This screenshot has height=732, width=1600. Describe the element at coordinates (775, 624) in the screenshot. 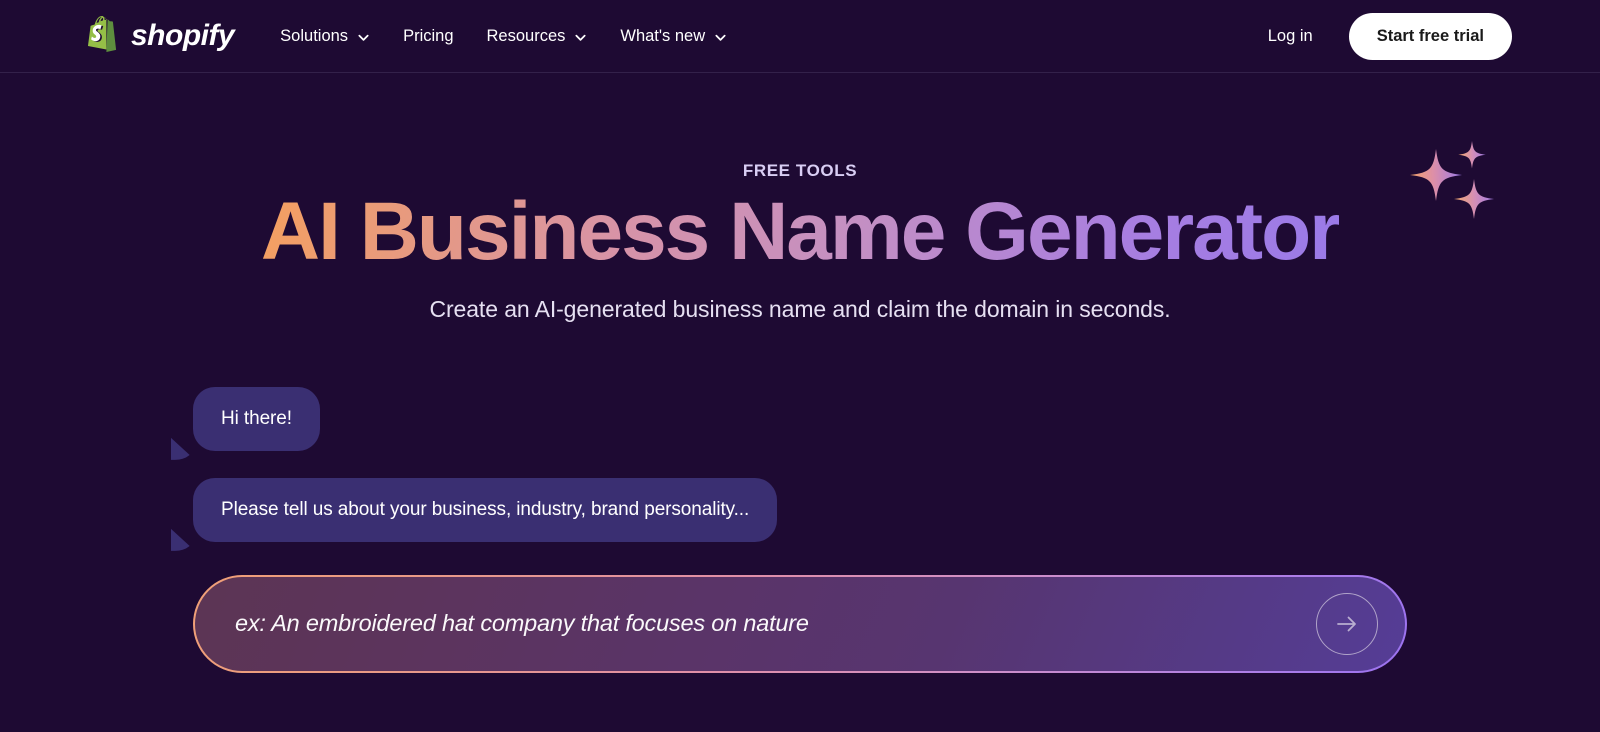

I see `prompt-input` at that location.